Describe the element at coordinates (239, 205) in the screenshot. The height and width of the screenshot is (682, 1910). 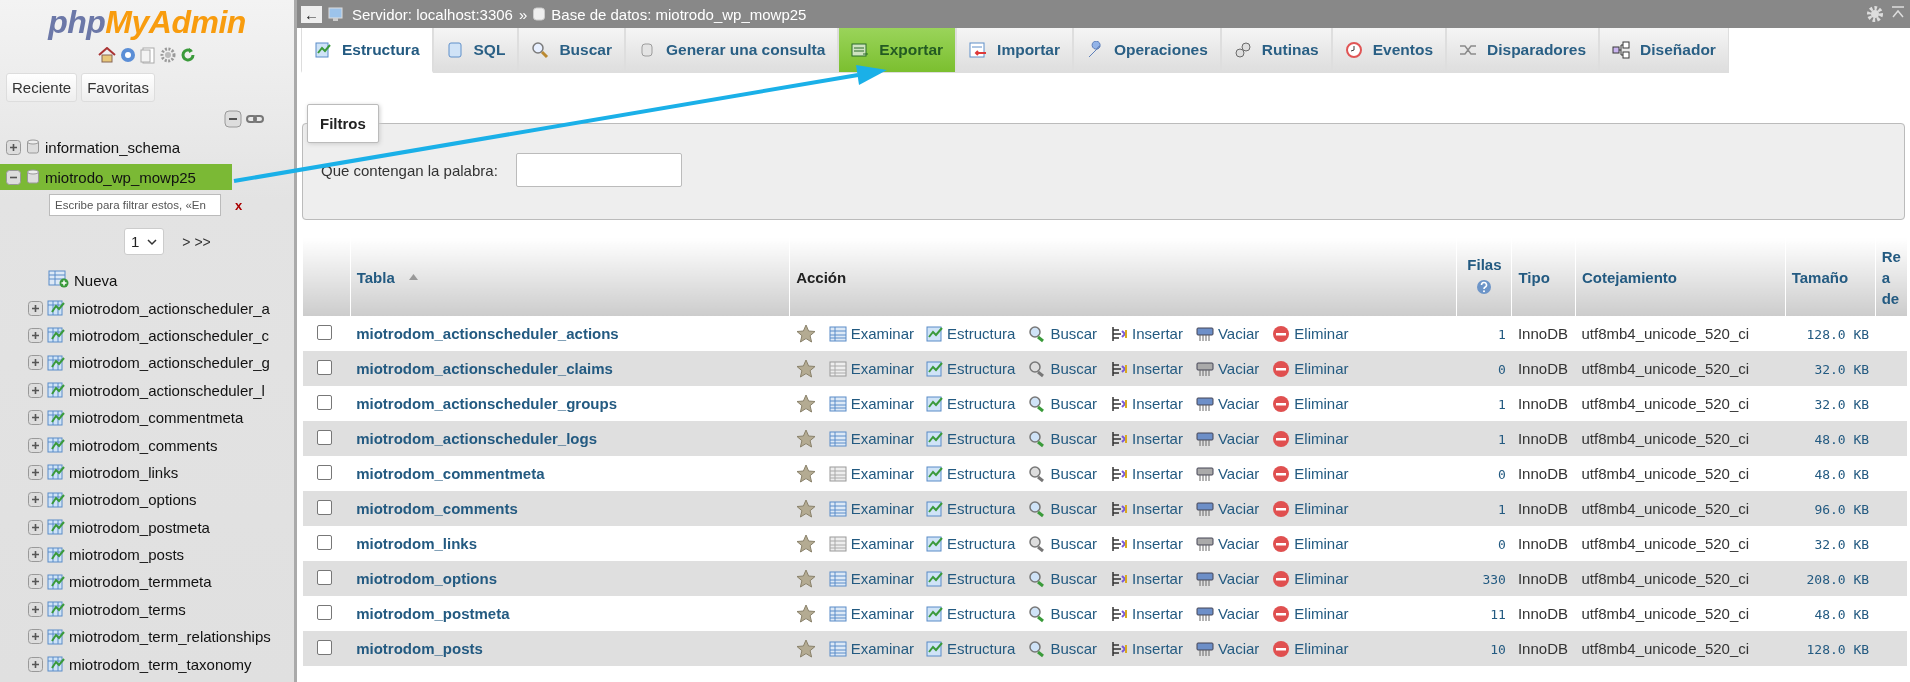
I see `clear-button: x` at that location.